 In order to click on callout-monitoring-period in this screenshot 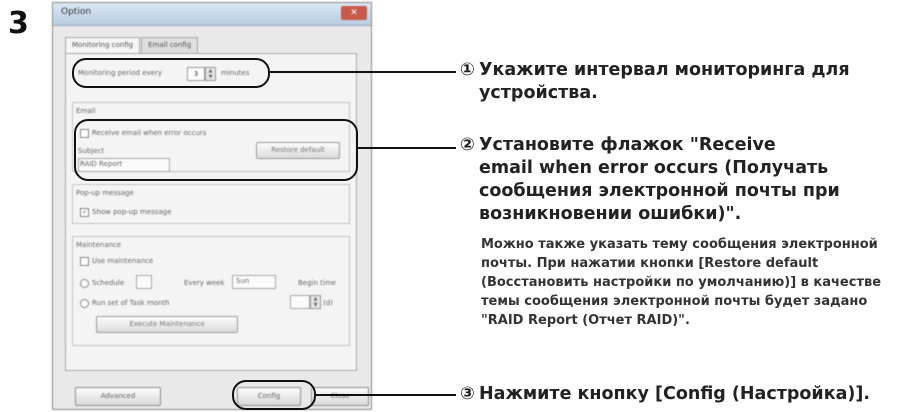, I will do `click(171, 73)`.